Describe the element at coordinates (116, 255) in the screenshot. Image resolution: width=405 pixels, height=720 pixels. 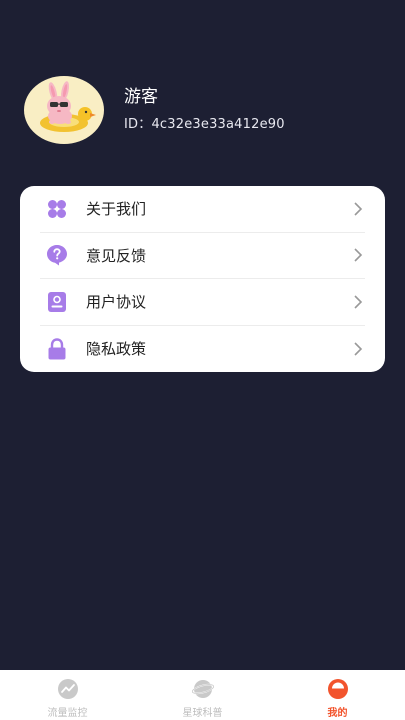
I see `menu-label: 意见反馈` at that location.